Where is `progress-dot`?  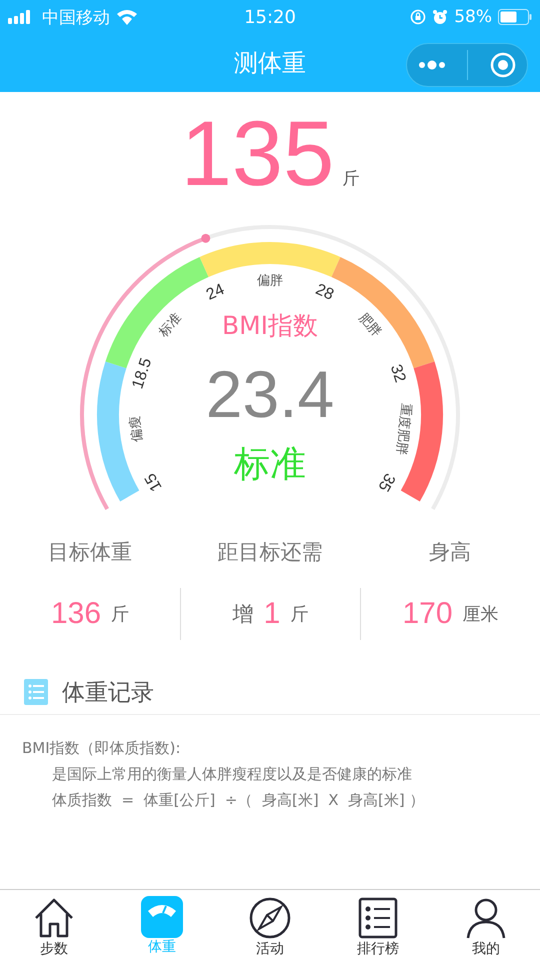
progress-dot is located at coordinates (205, 238).